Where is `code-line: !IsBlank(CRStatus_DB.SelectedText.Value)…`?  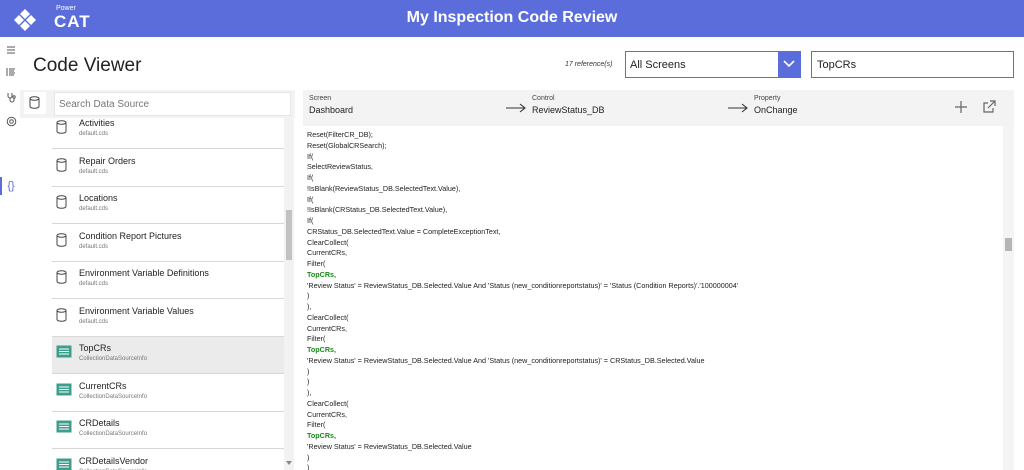
code-line: !IsBlank(CRStatus_DB.SelectedText.Value)… is located at coordinates (377, 210).